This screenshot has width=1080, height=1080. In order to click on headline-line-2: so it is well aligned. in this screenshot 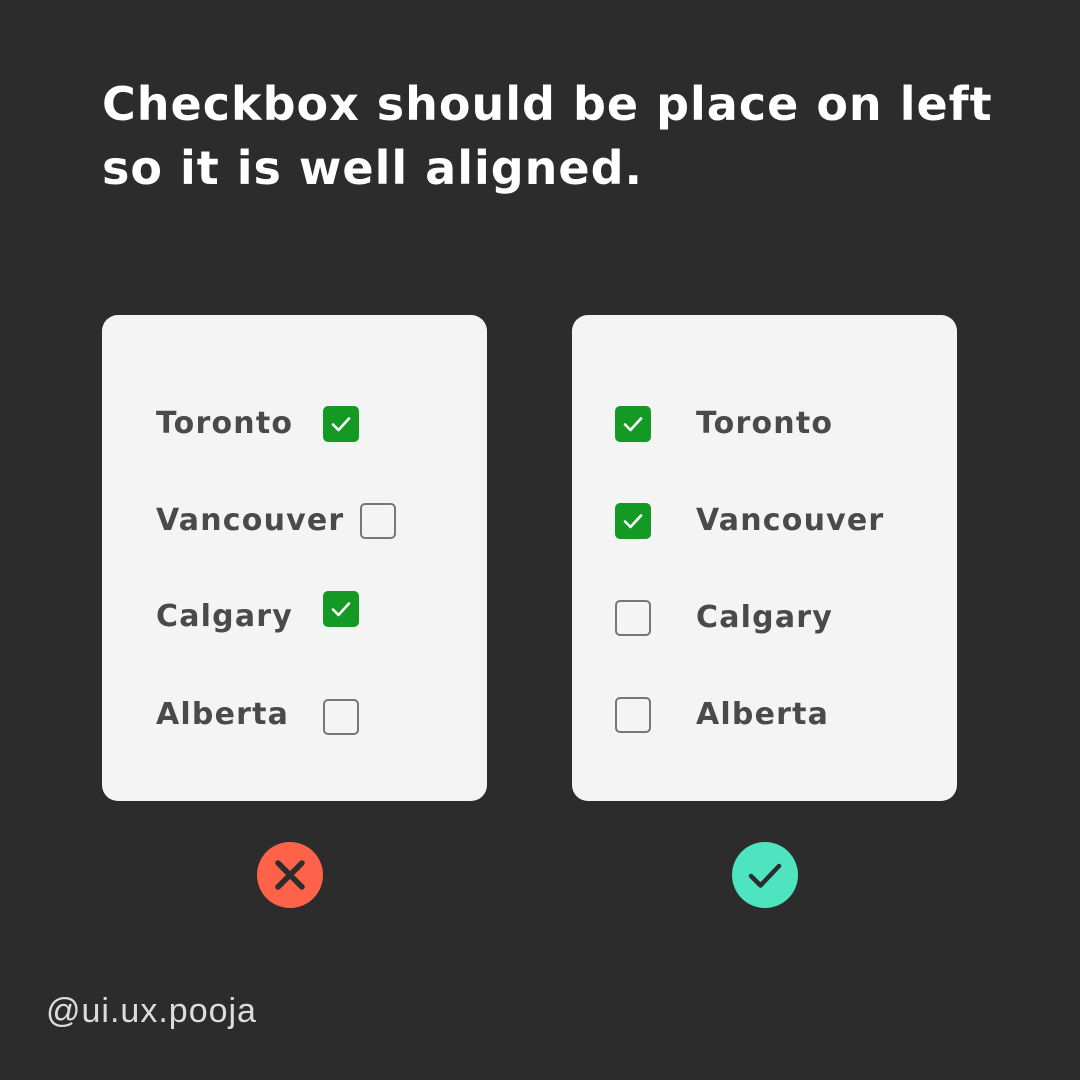, I will do `click(373, 168)`.